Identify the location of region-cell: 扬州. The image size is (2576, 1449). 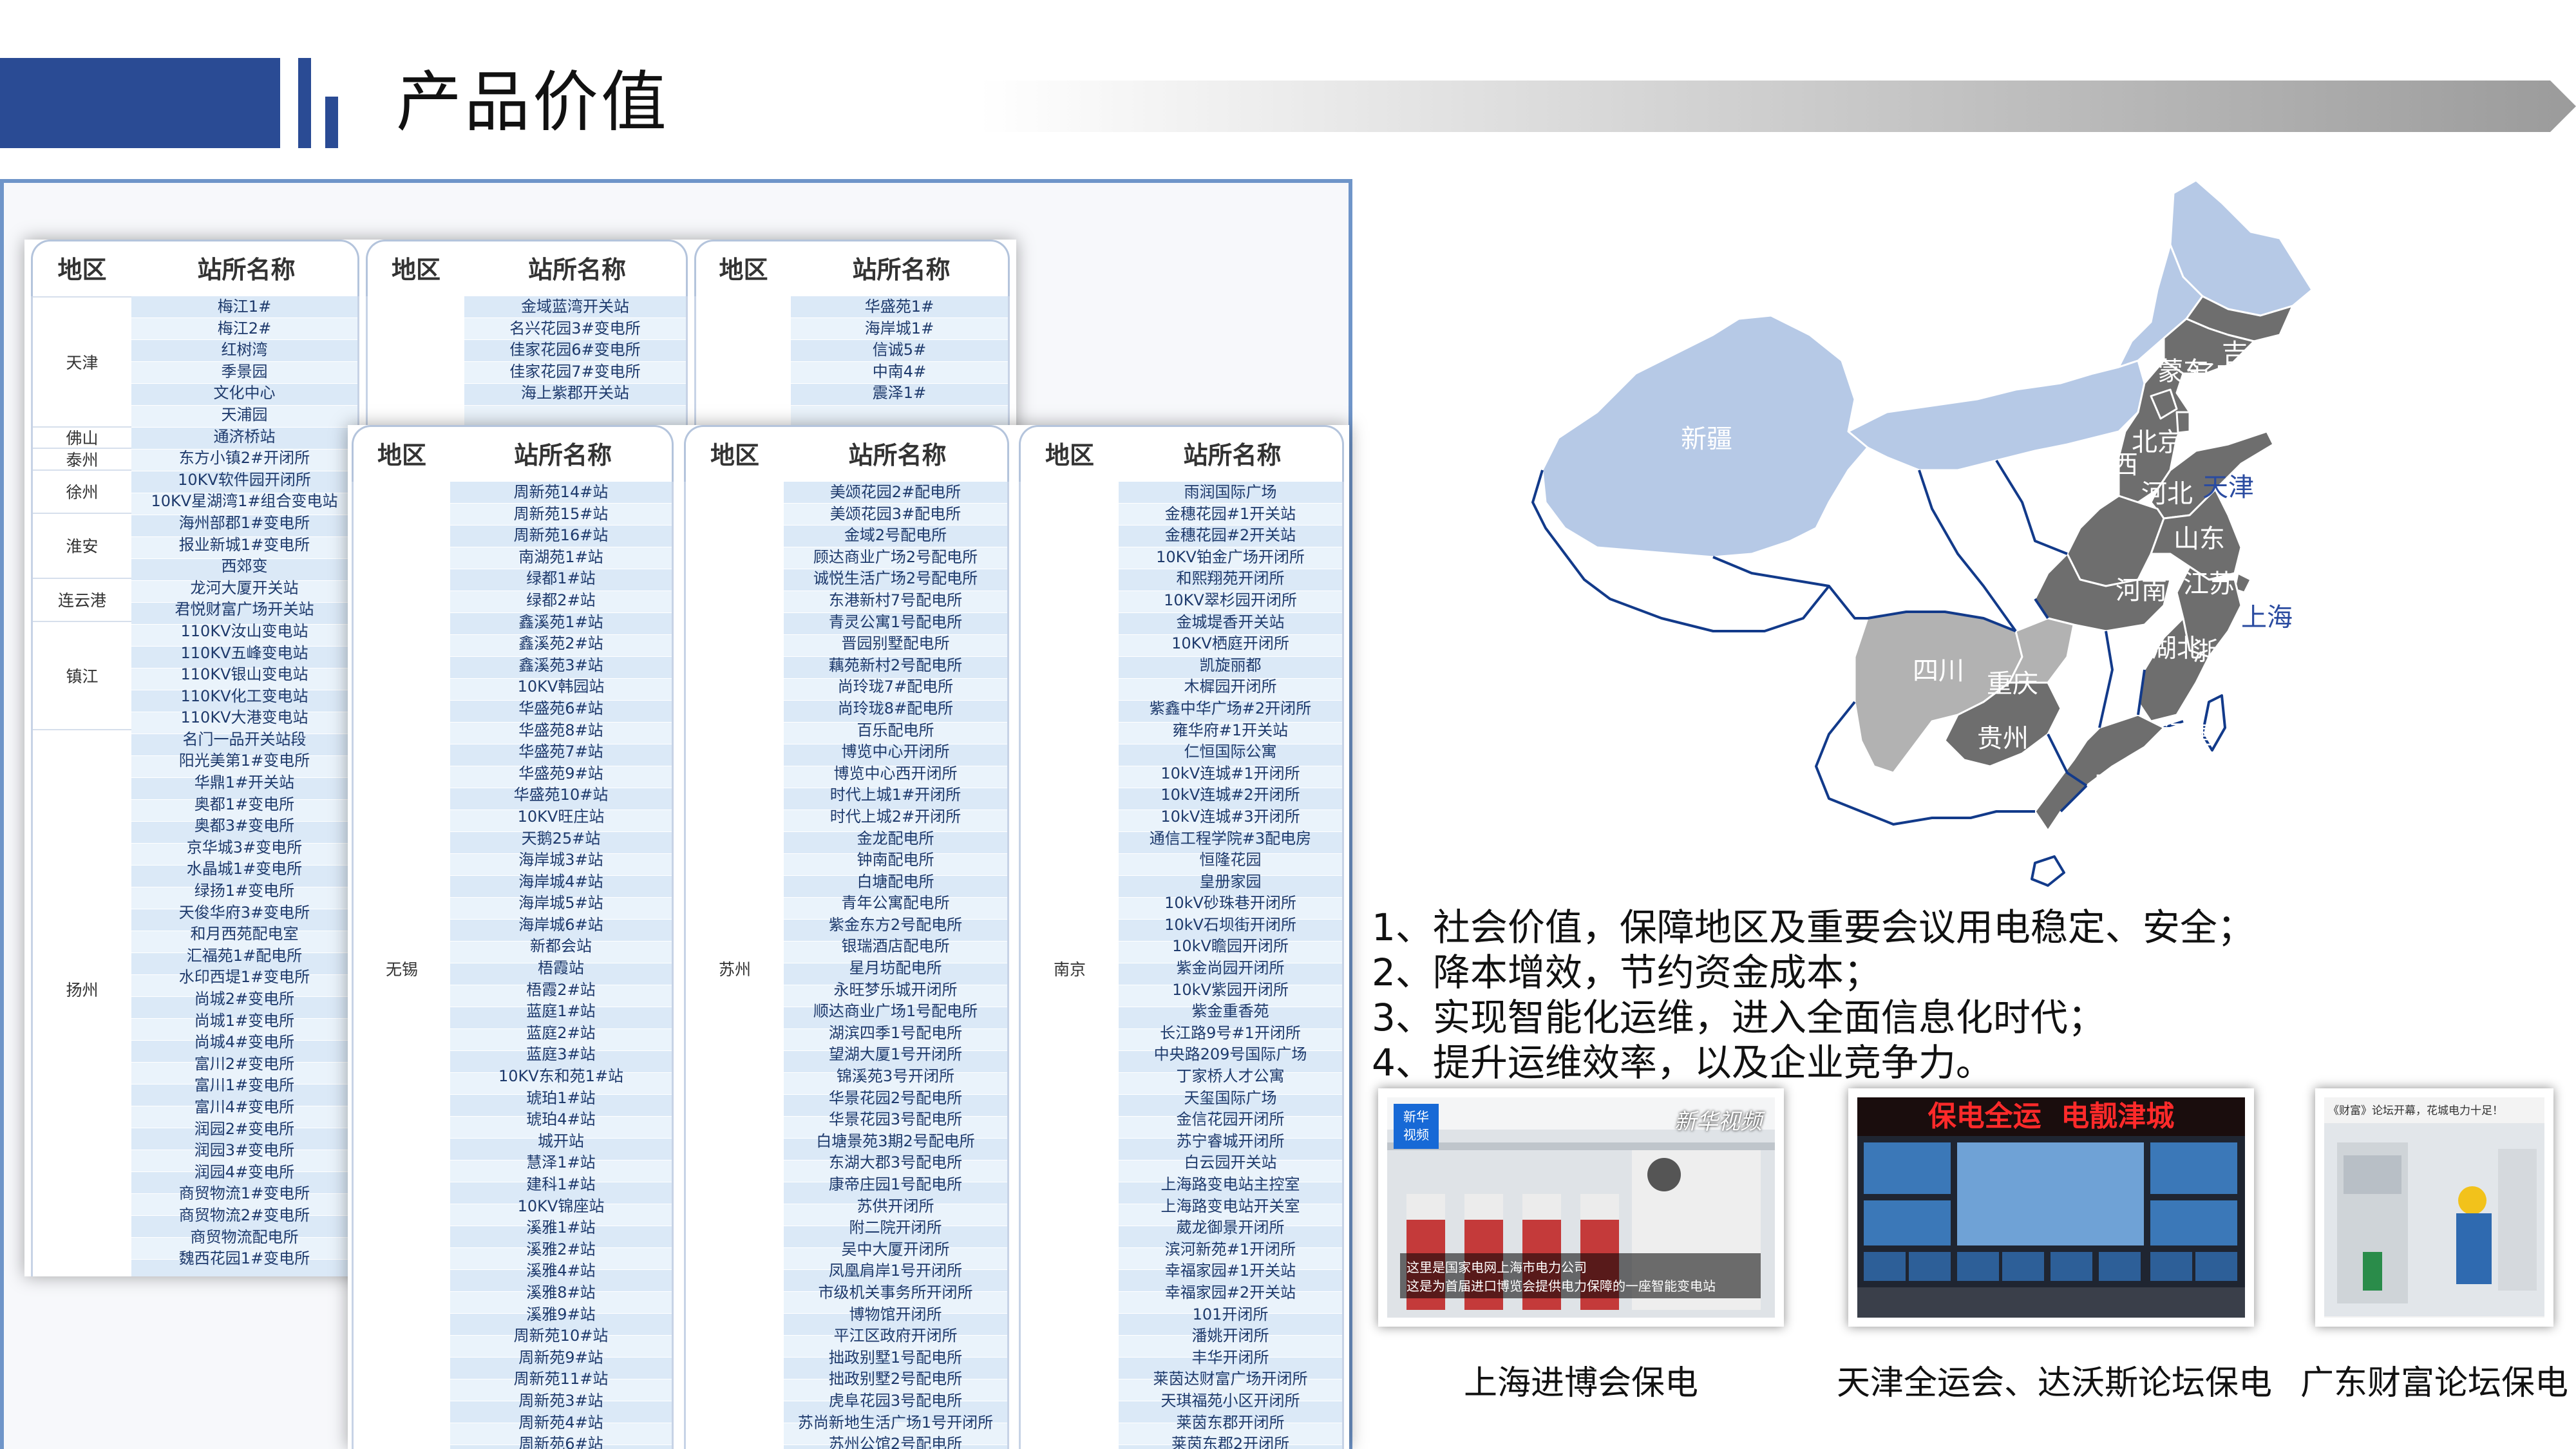
(82, 988).